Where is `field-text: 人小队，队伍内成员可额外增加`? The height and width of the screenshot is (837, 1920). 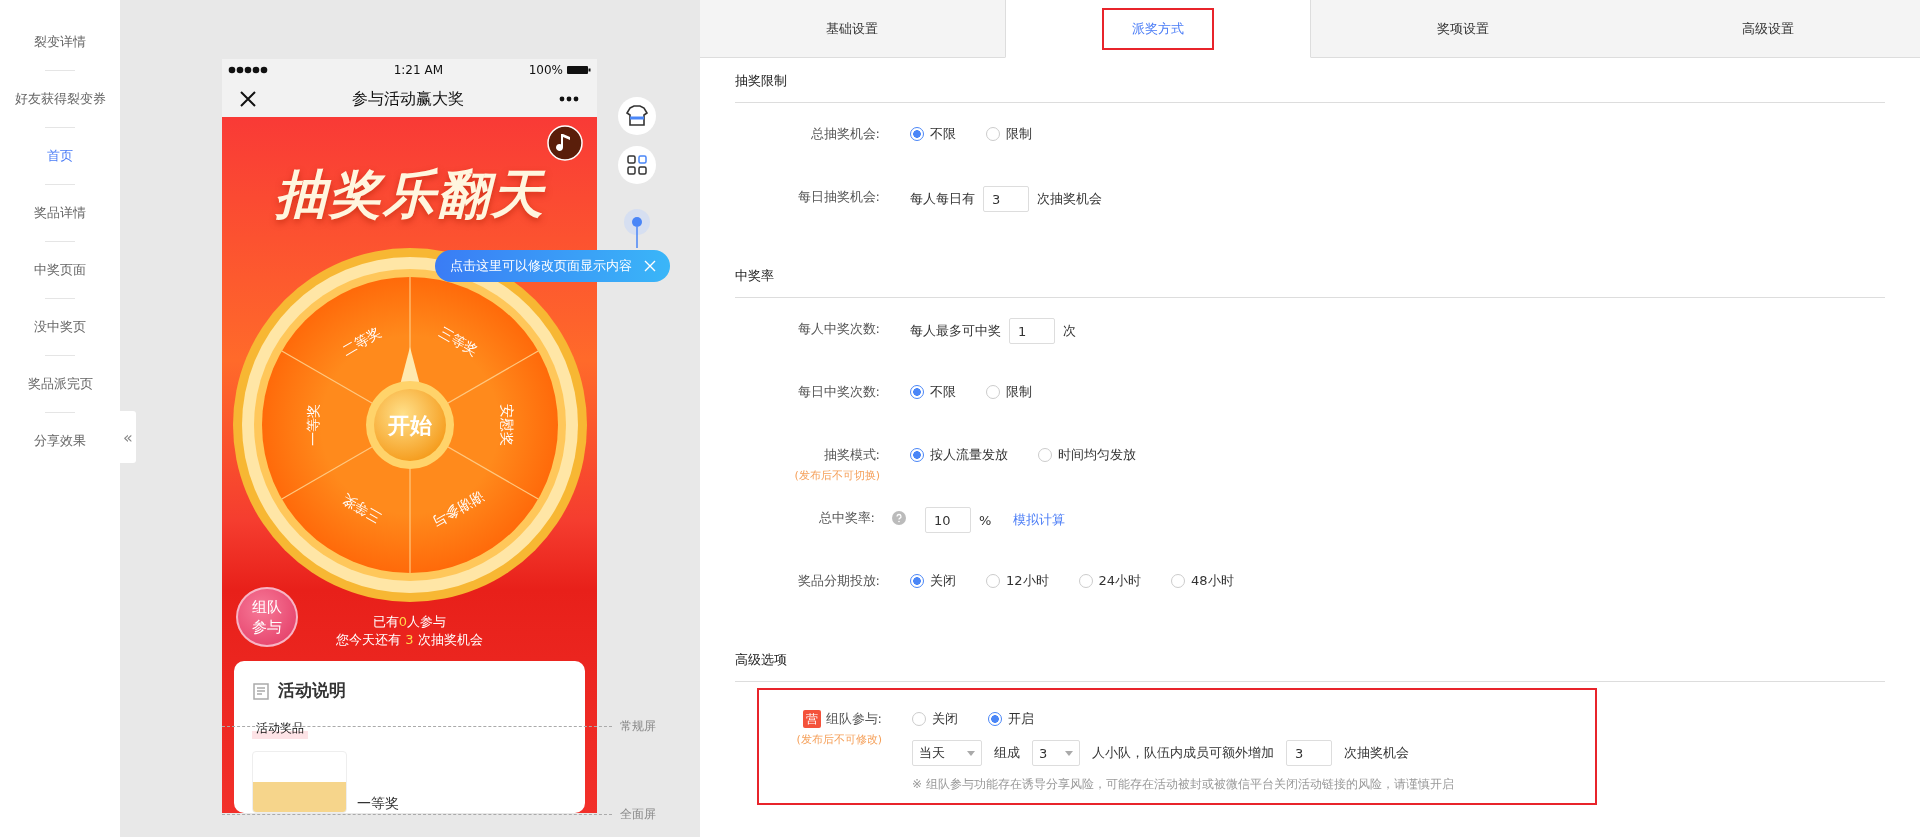
field-text: 人小队，队伍内成员可额外增加 is located at coordinates (1183, 753).